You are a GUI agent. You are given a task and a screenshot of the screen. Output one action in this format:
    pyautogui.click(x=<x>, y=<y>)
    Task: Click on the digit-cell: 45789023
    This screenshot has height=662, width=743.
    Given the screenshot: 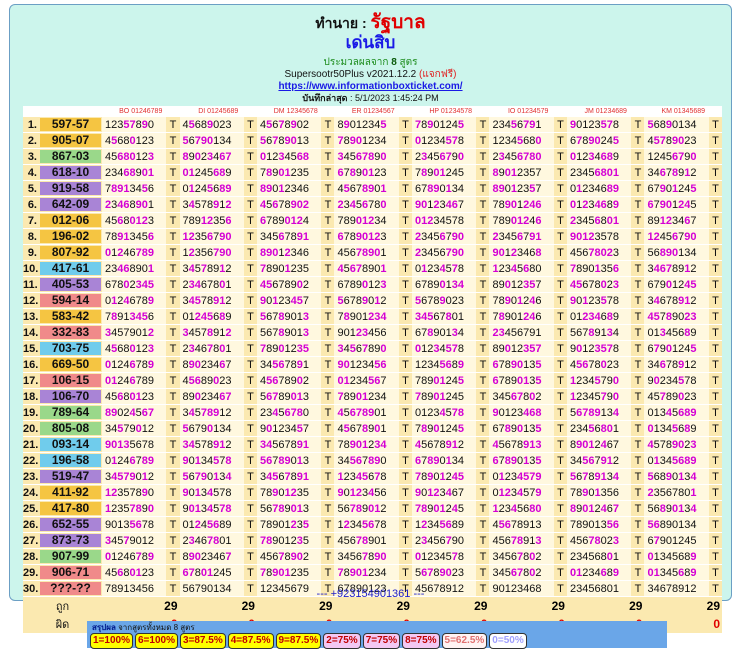 What is the action you would take?
    pyautogui.click(x=676, y=141)
    